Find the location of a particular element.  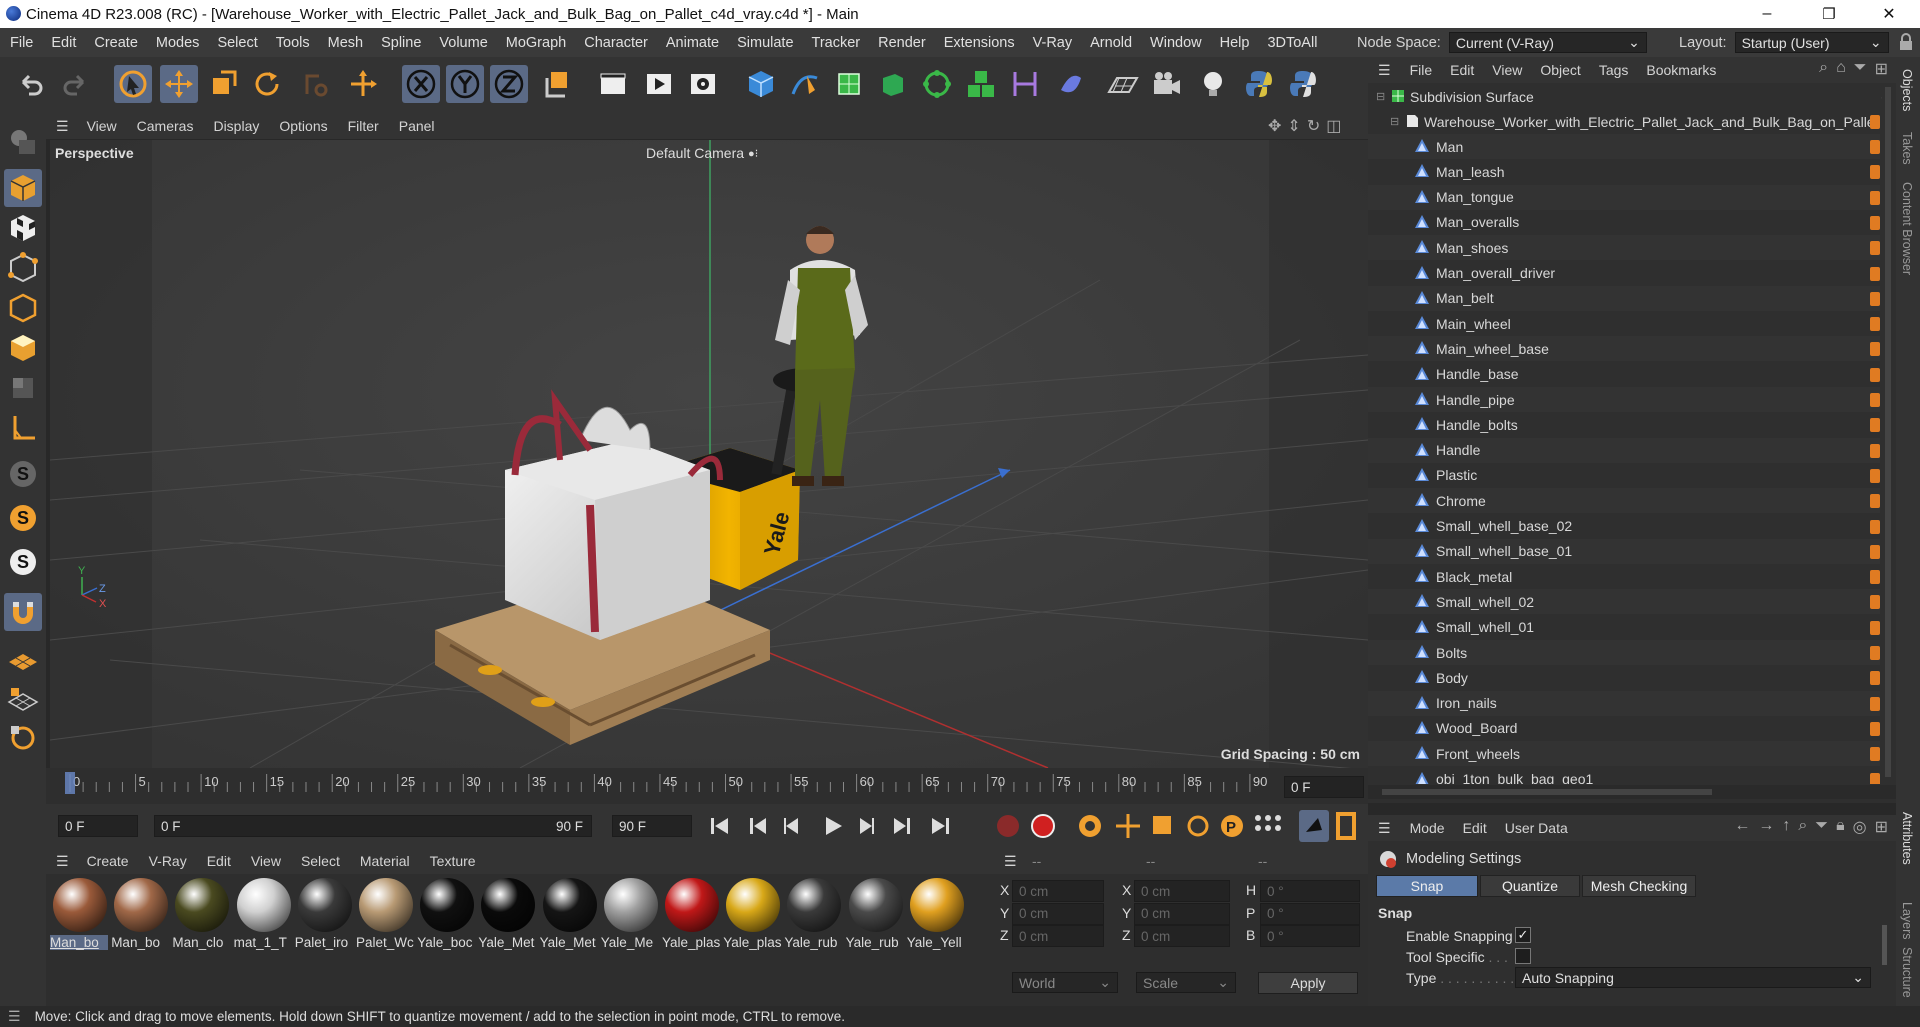

lock-x-button is located at coordinates (421, 84).